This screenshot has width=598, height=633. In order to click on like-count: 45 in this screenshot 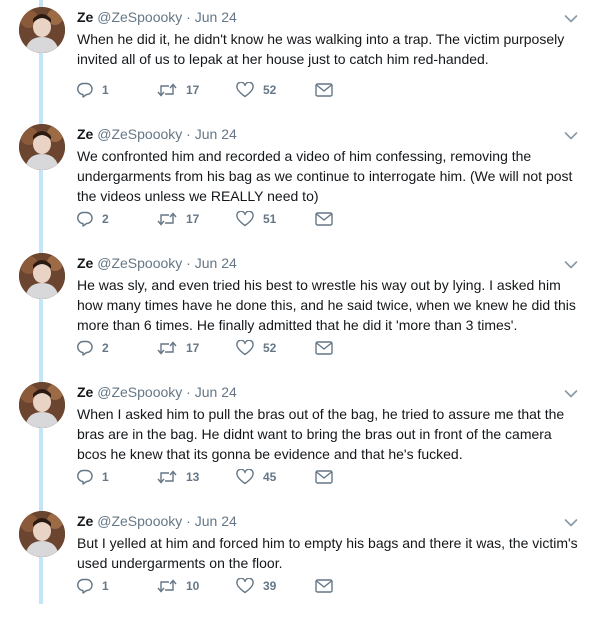, I will do `click(270, 477)`.